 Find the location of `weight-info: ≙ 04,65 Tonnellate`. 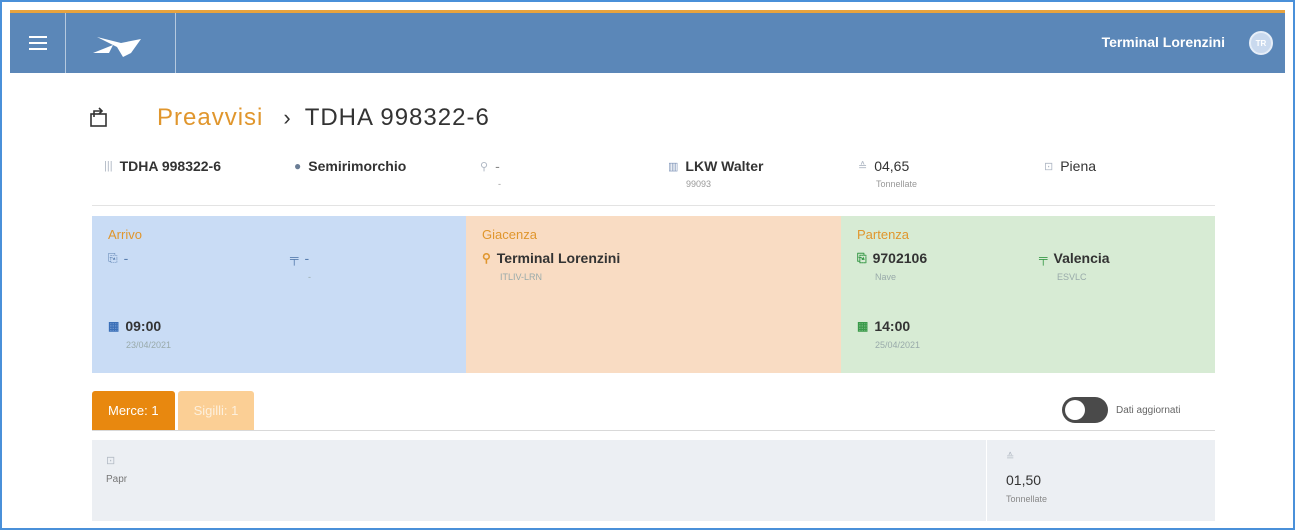

weight-info: ≙ 04,65 Tonnellate is located at coordinates (888, 173).